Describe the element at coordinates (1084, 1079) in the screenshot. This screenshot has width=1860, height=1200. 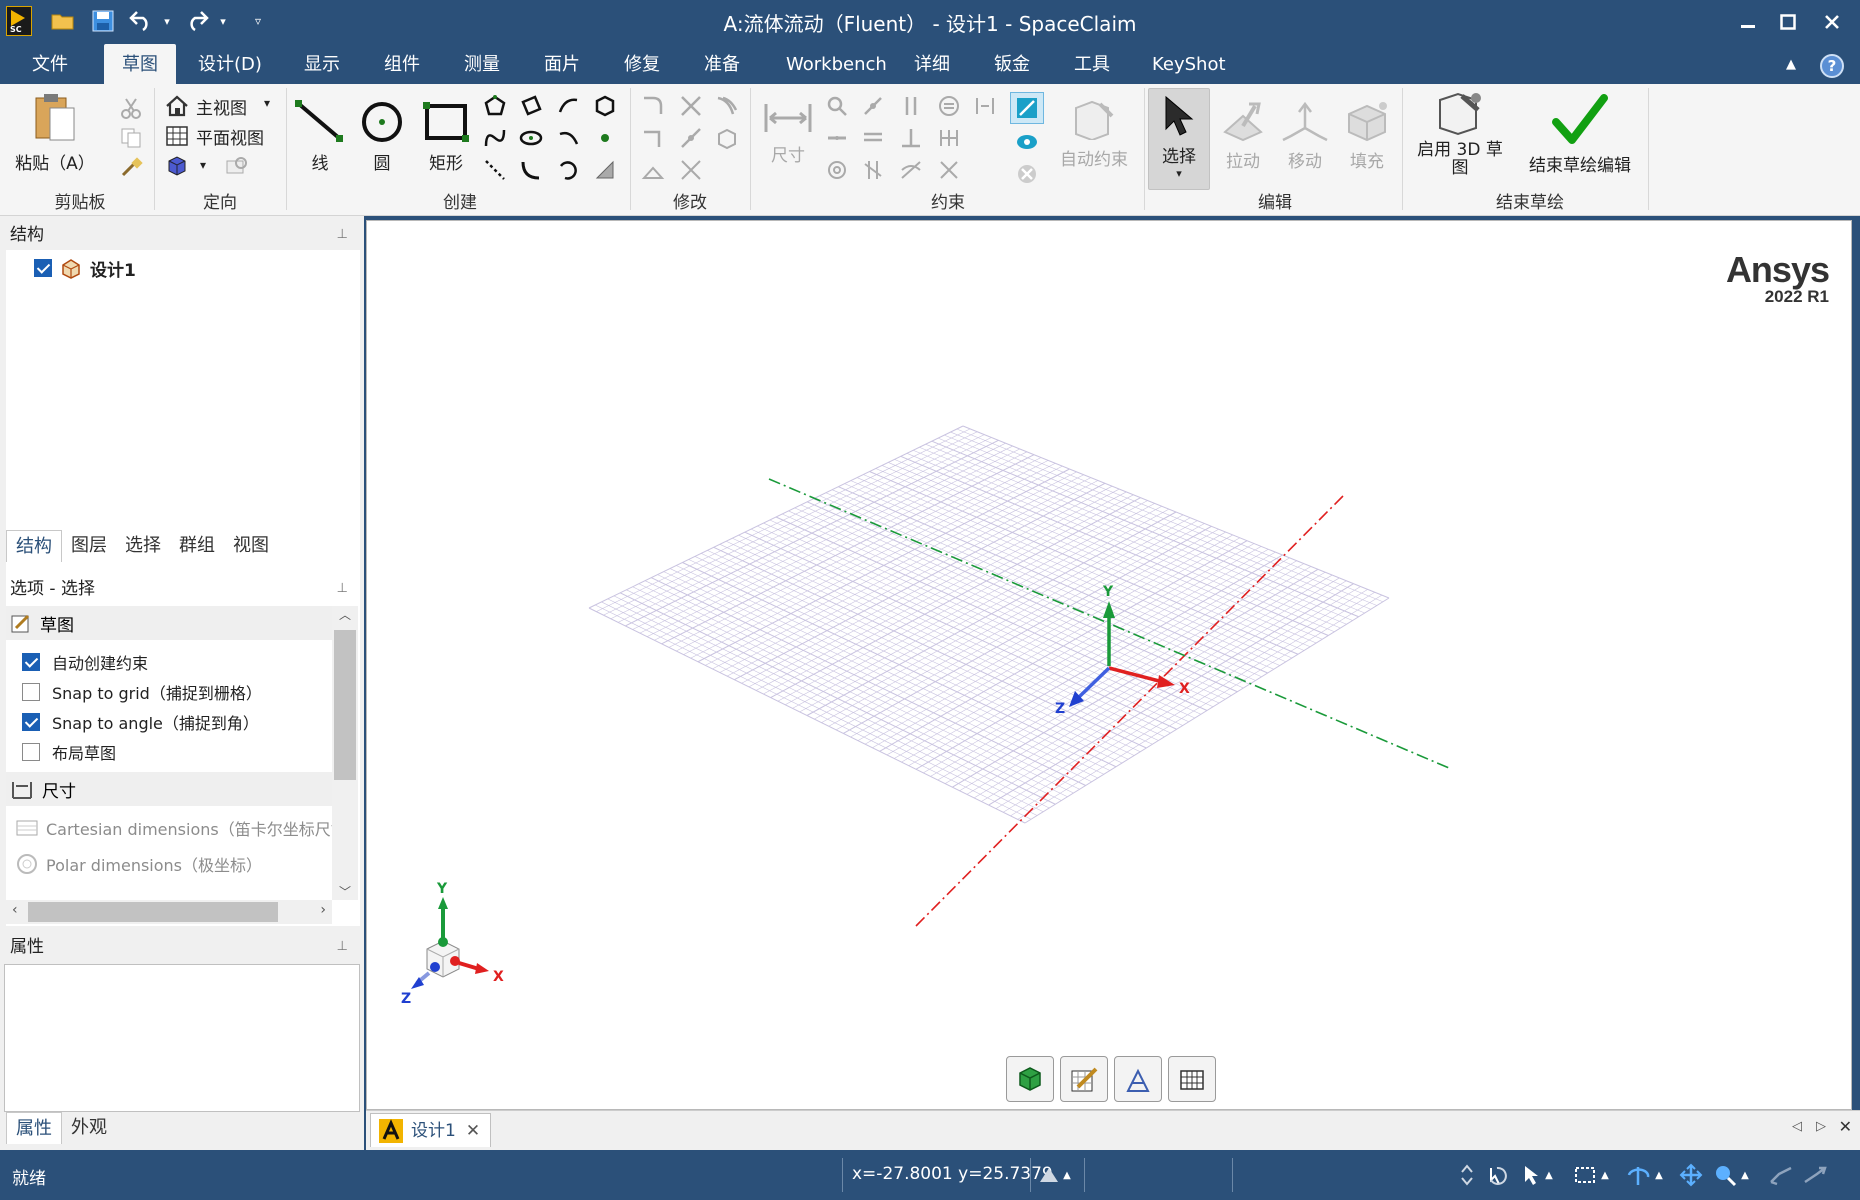
I see `sketch-mode-button` at that location.